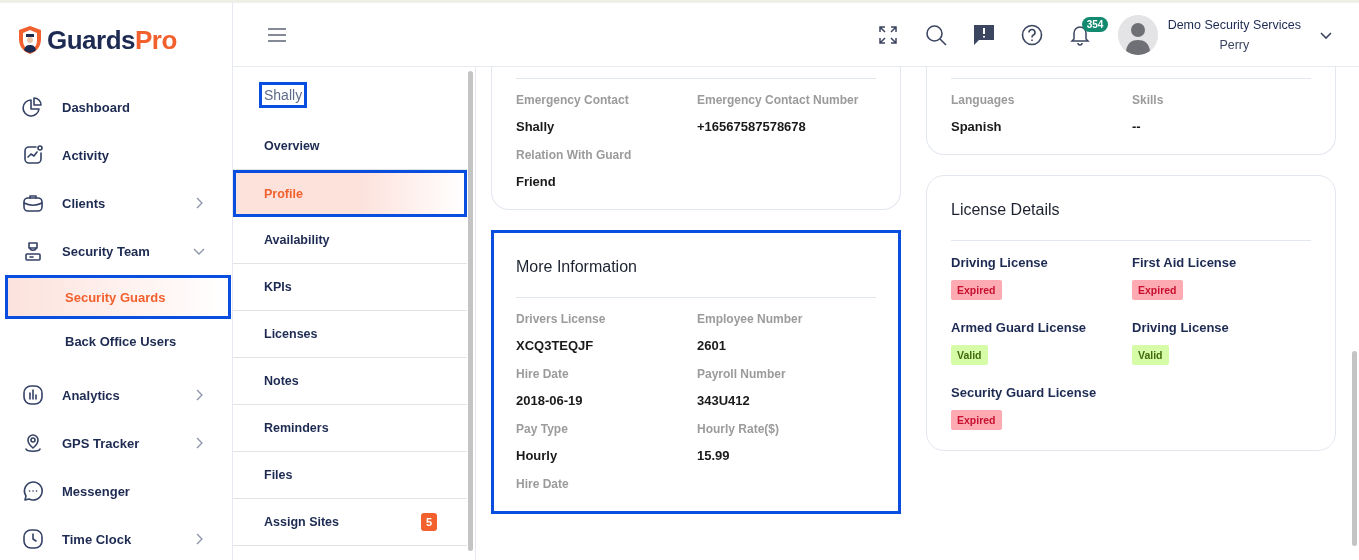 The height and width of the screenshot is (560, 1359). I want to click on user-name: Perry, so click(1234, 44).